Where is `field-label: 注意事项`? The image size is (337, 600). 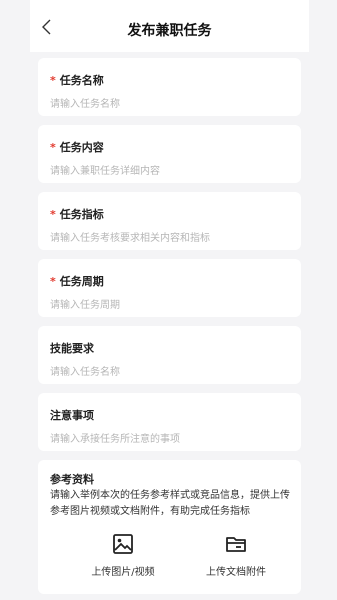 field-label: 注意事项 is located at coordinates (72, 415).